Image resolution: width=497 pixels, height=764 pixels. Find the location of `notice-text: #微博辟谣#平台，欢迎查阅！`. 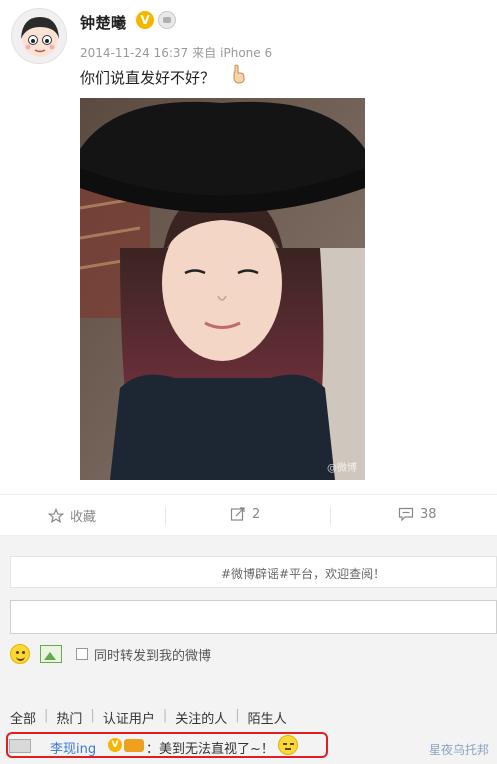

notice-text: #微博辟谣#平台，欢迎查阅！ is located at coordinates (303, 574).